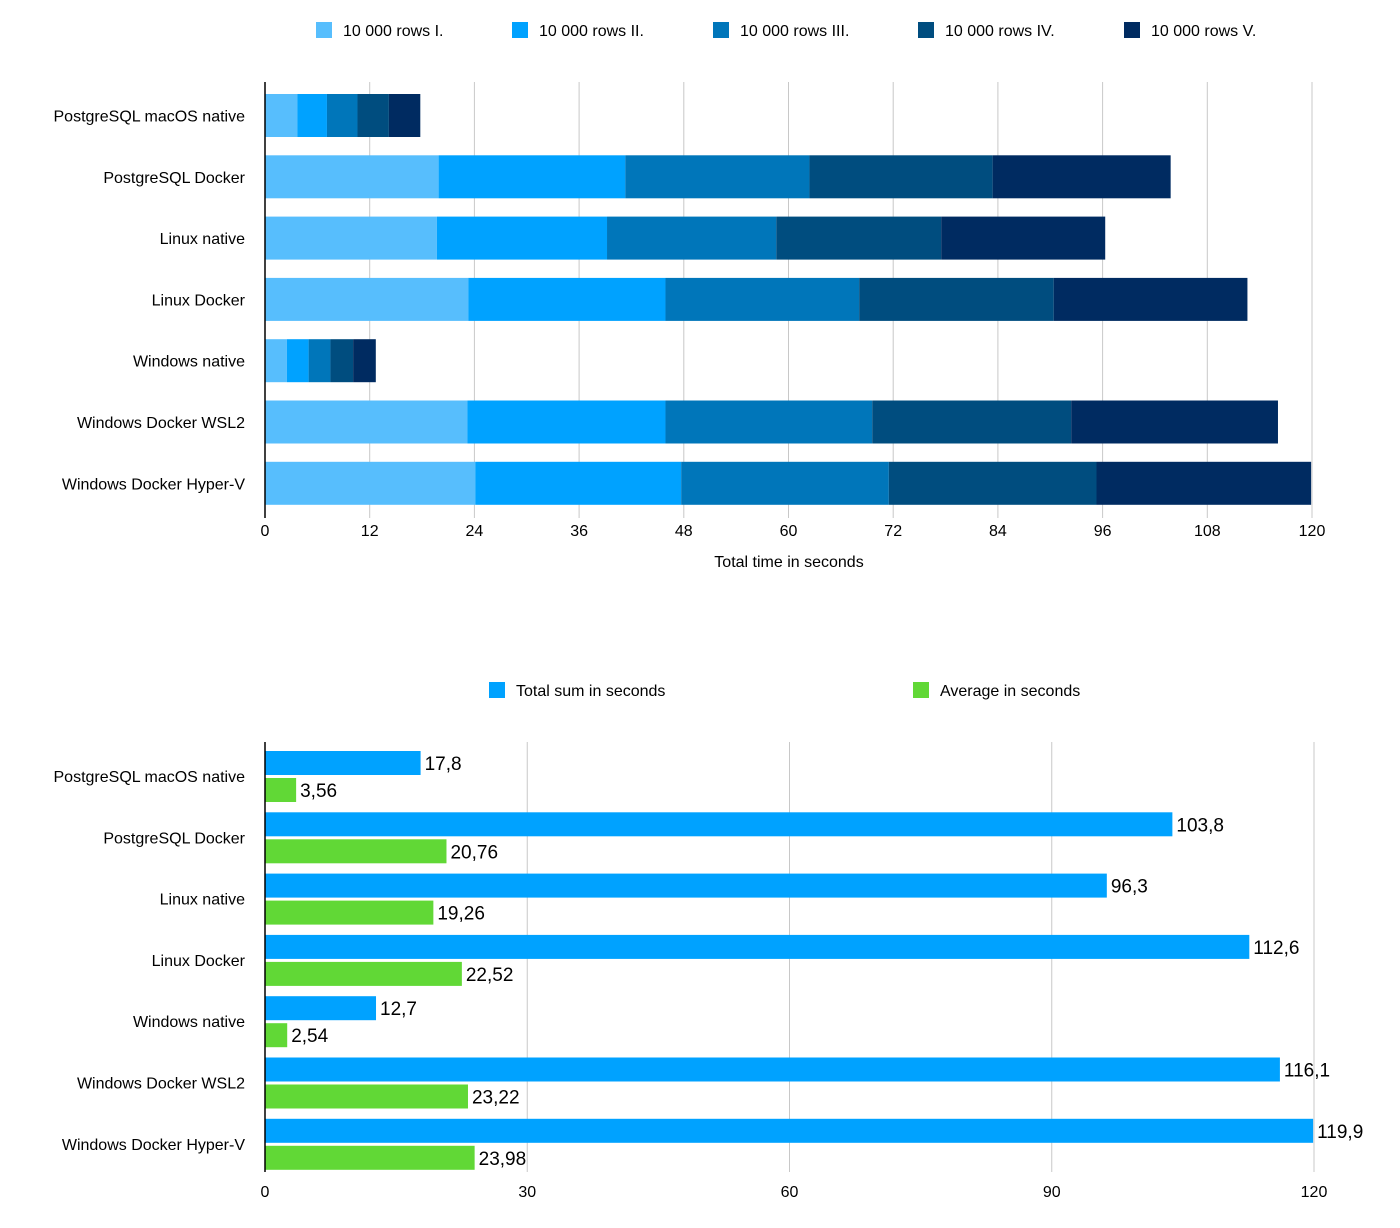 The width and height of the screenshot is (1400, 1228). Describe the element at coordinates (1276, 948) in the screenshot. I see `data-label: 112,6` at that location.